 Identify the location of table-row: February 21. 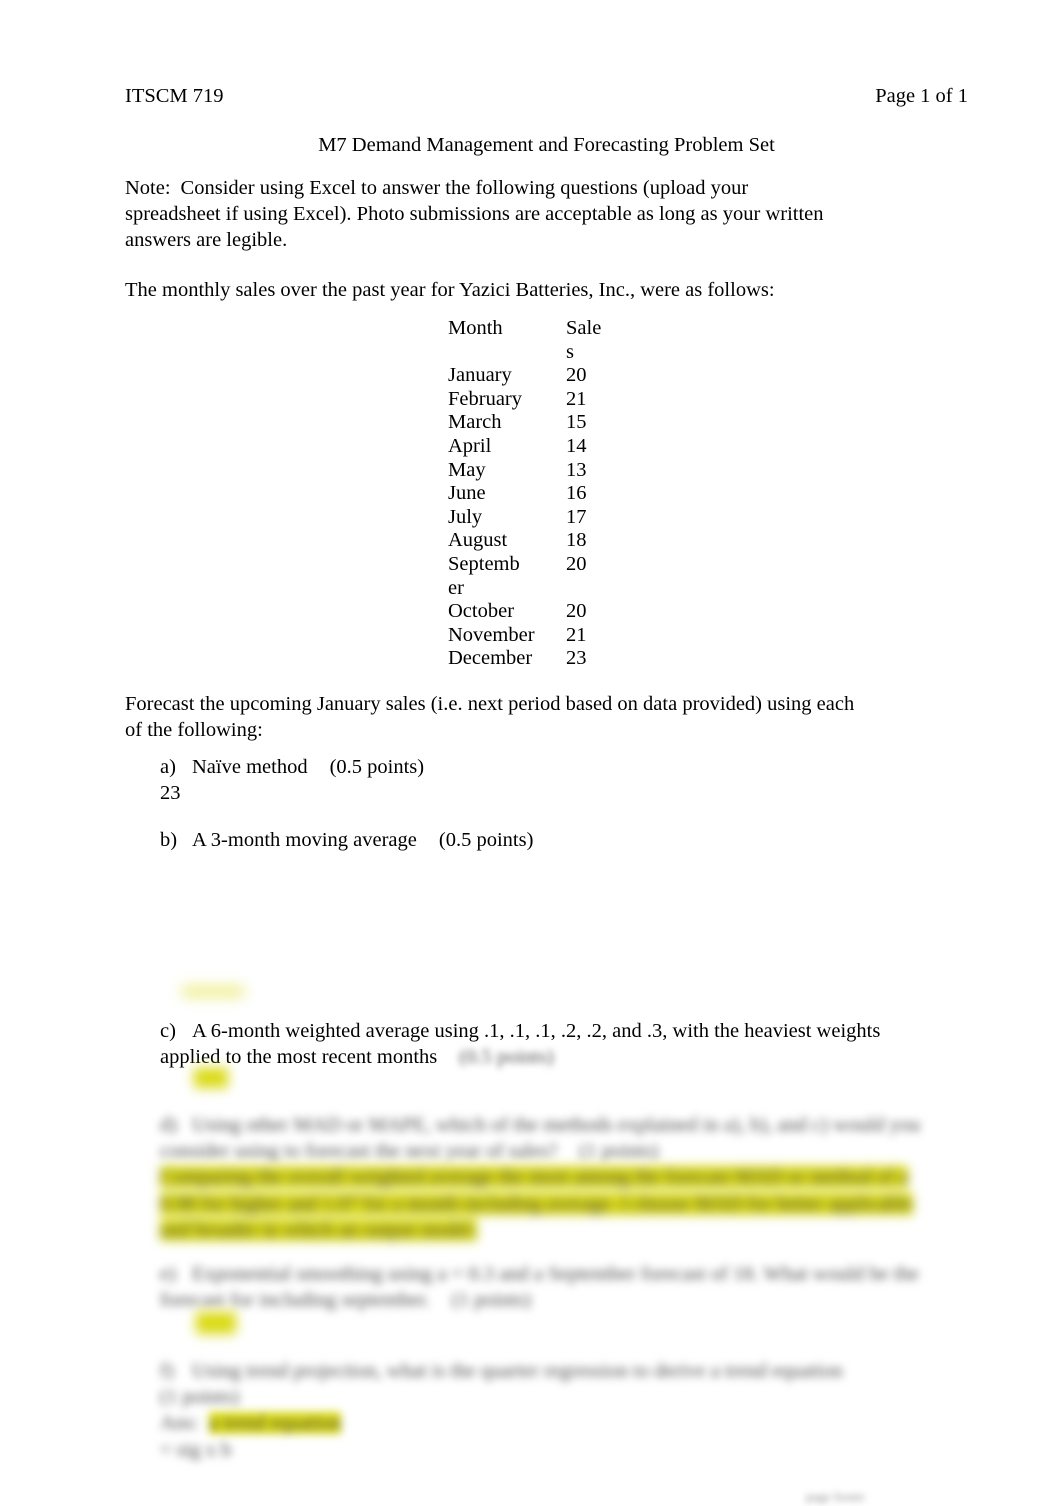
(537, 400).